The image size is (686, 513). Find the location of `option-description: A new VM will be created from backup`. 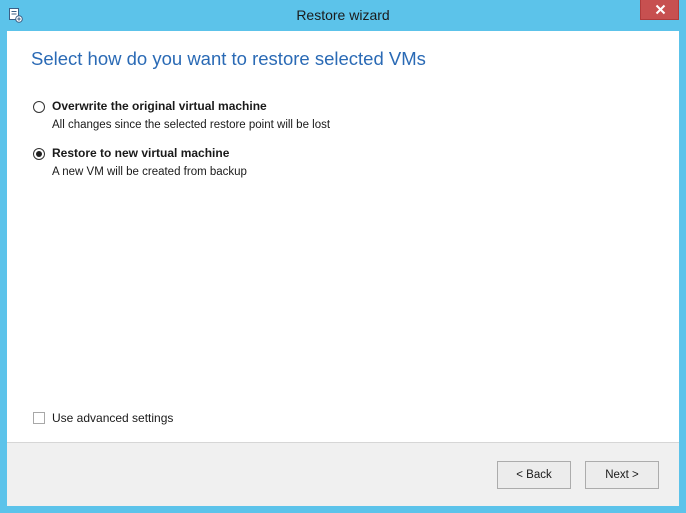

option-description: A new VM will be created from backup is located at coordinates (149, 172).